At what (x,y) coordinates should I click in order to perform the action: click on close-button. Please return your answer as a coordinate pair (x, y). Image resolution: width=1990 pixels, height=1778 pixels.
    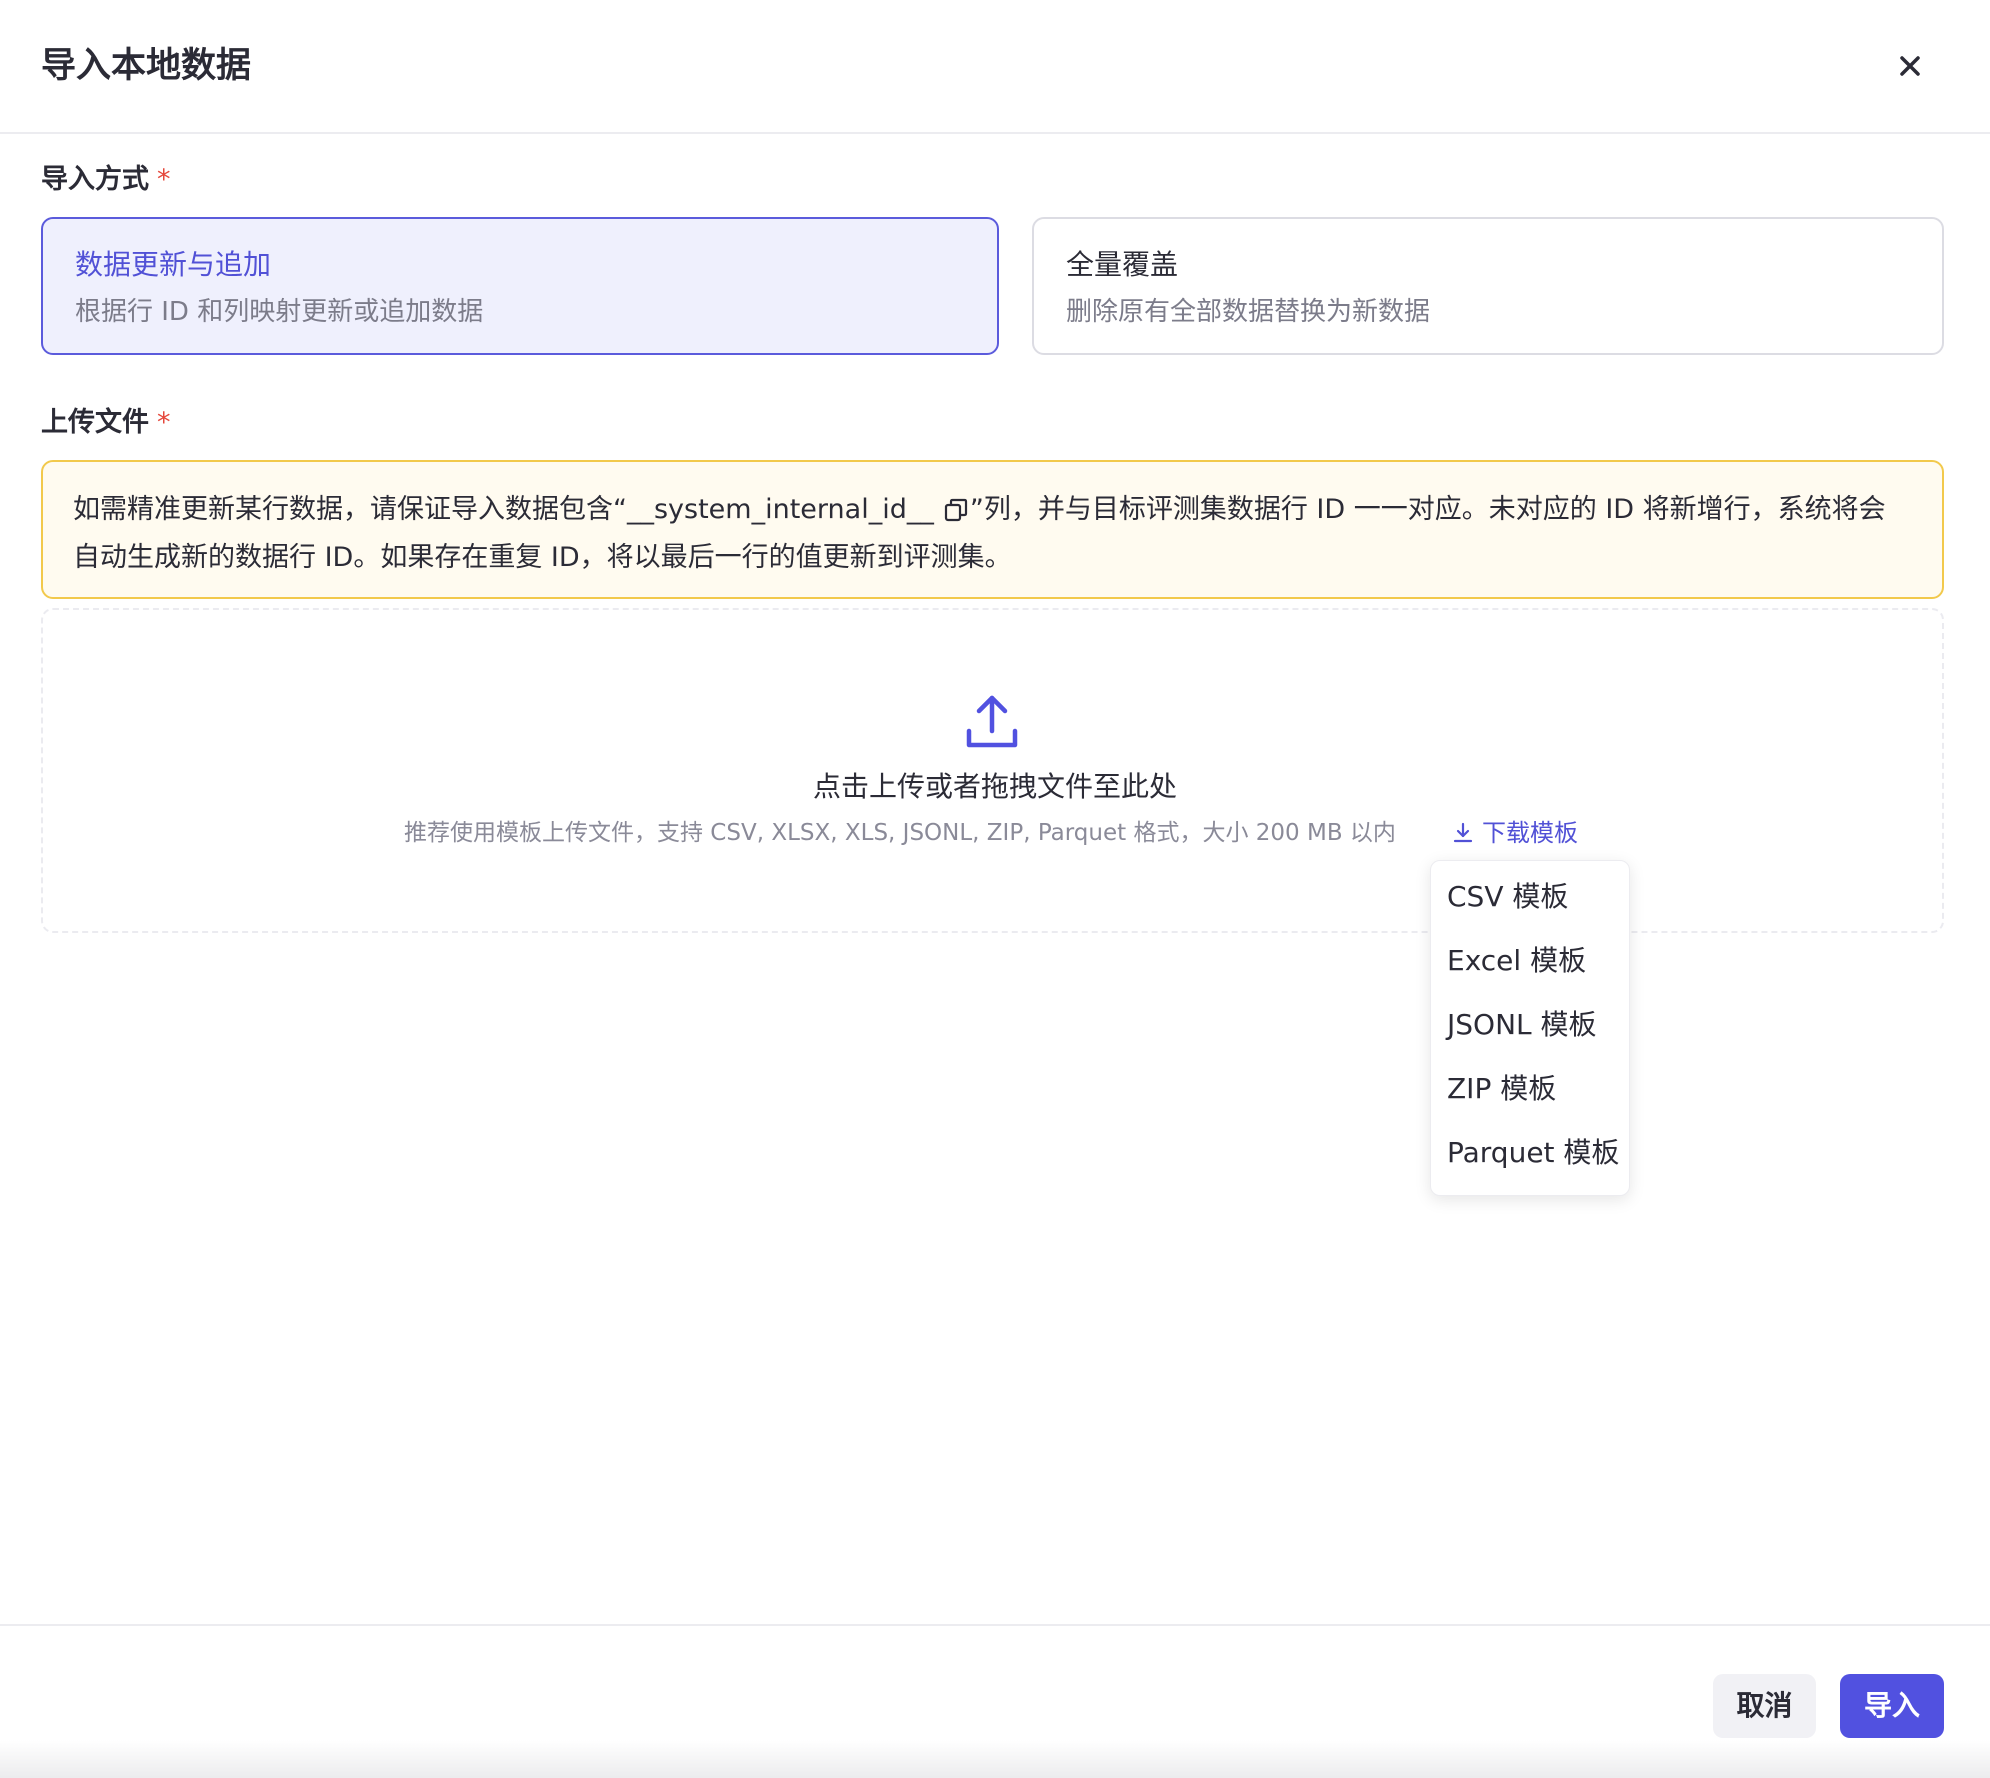
    Looking at the image, I should click on (1910, 66).